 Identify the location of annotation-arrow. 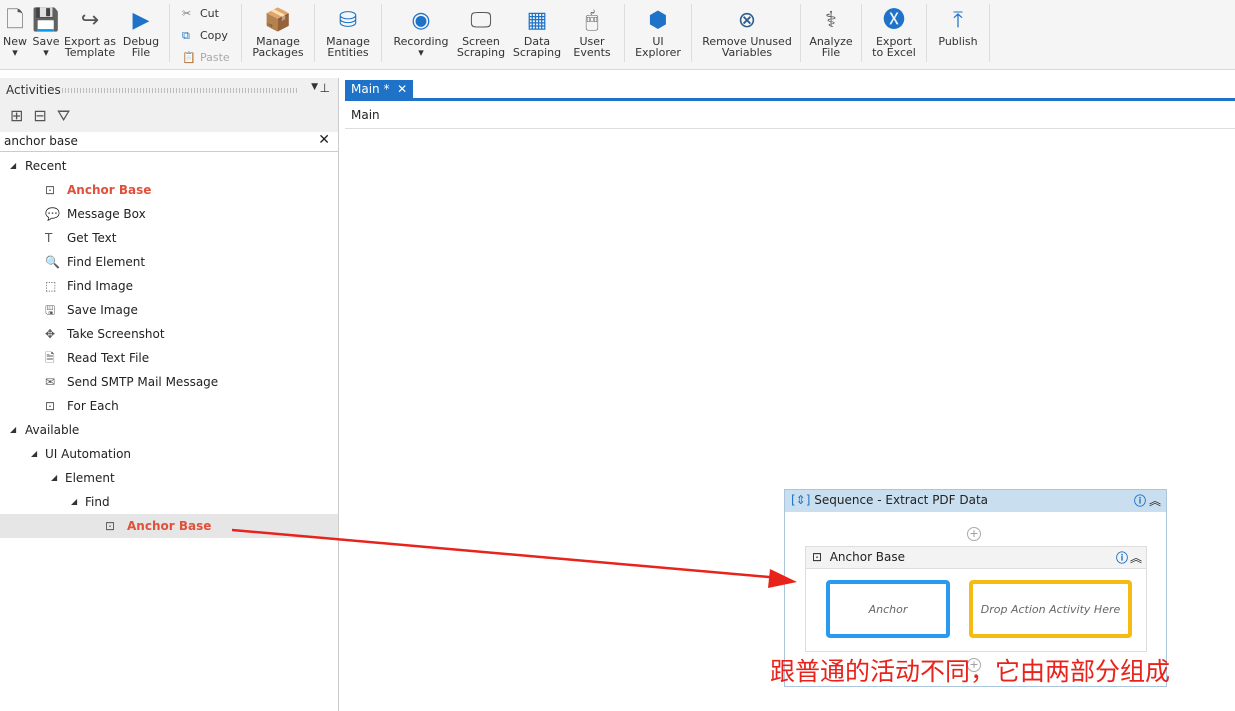
(514, 558).